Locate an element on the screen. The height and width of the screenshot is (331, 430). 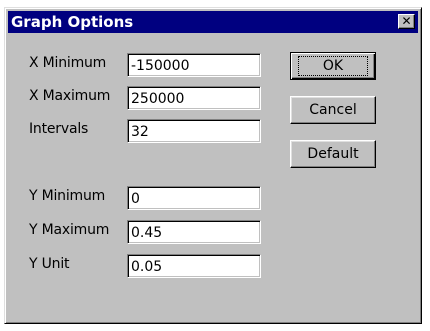
cancel-button-label: Cancel is located at coordinates (333, 110).